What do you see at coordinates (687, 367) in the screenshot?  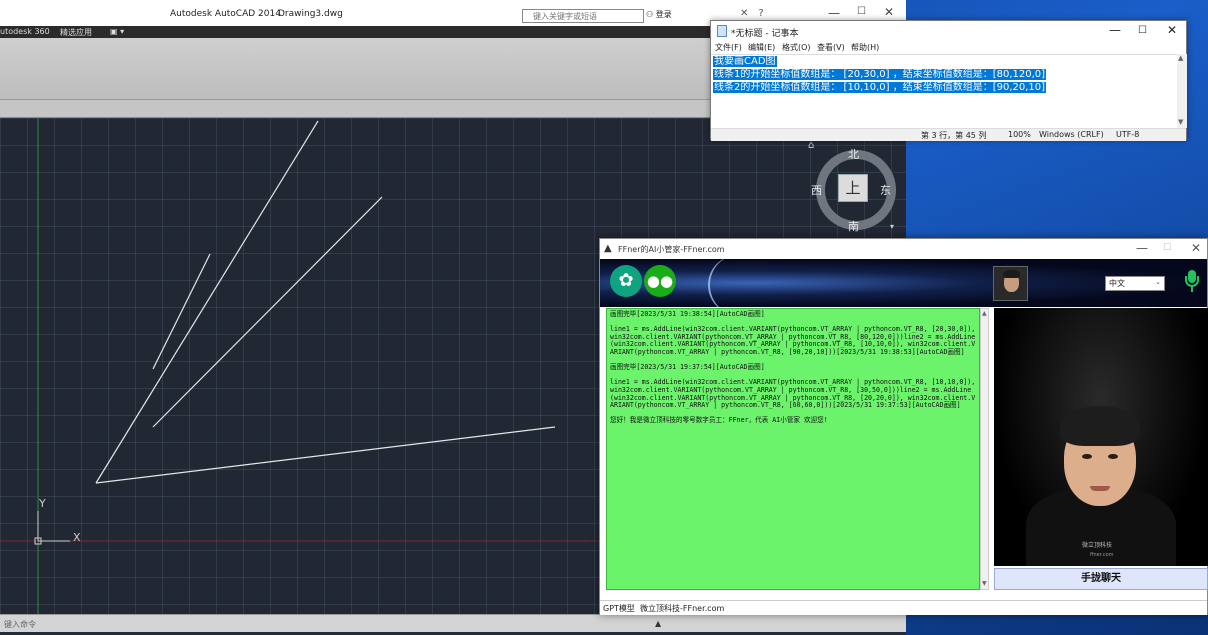 I see `chat-message: 画图完毕[2023/5/31 19:37:54][AutoCAD画图]` at bounding box center [687, 367].